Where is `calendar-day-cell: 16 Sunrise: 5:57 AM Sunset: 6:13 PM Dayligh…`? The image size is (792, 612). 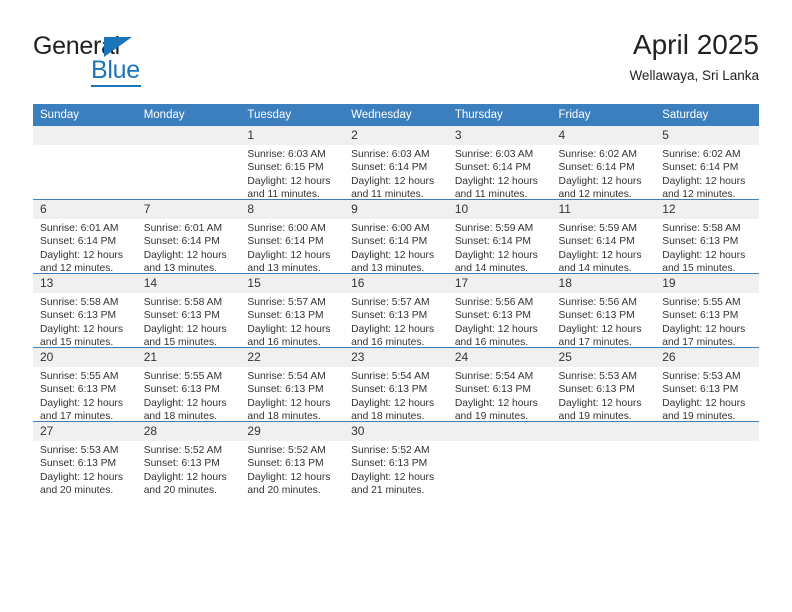 calendar-day-cell: 16 Sunrise: 5:57 AM Sunset: 6:13 PM Dayligh… is located at coordinates (396, 310).